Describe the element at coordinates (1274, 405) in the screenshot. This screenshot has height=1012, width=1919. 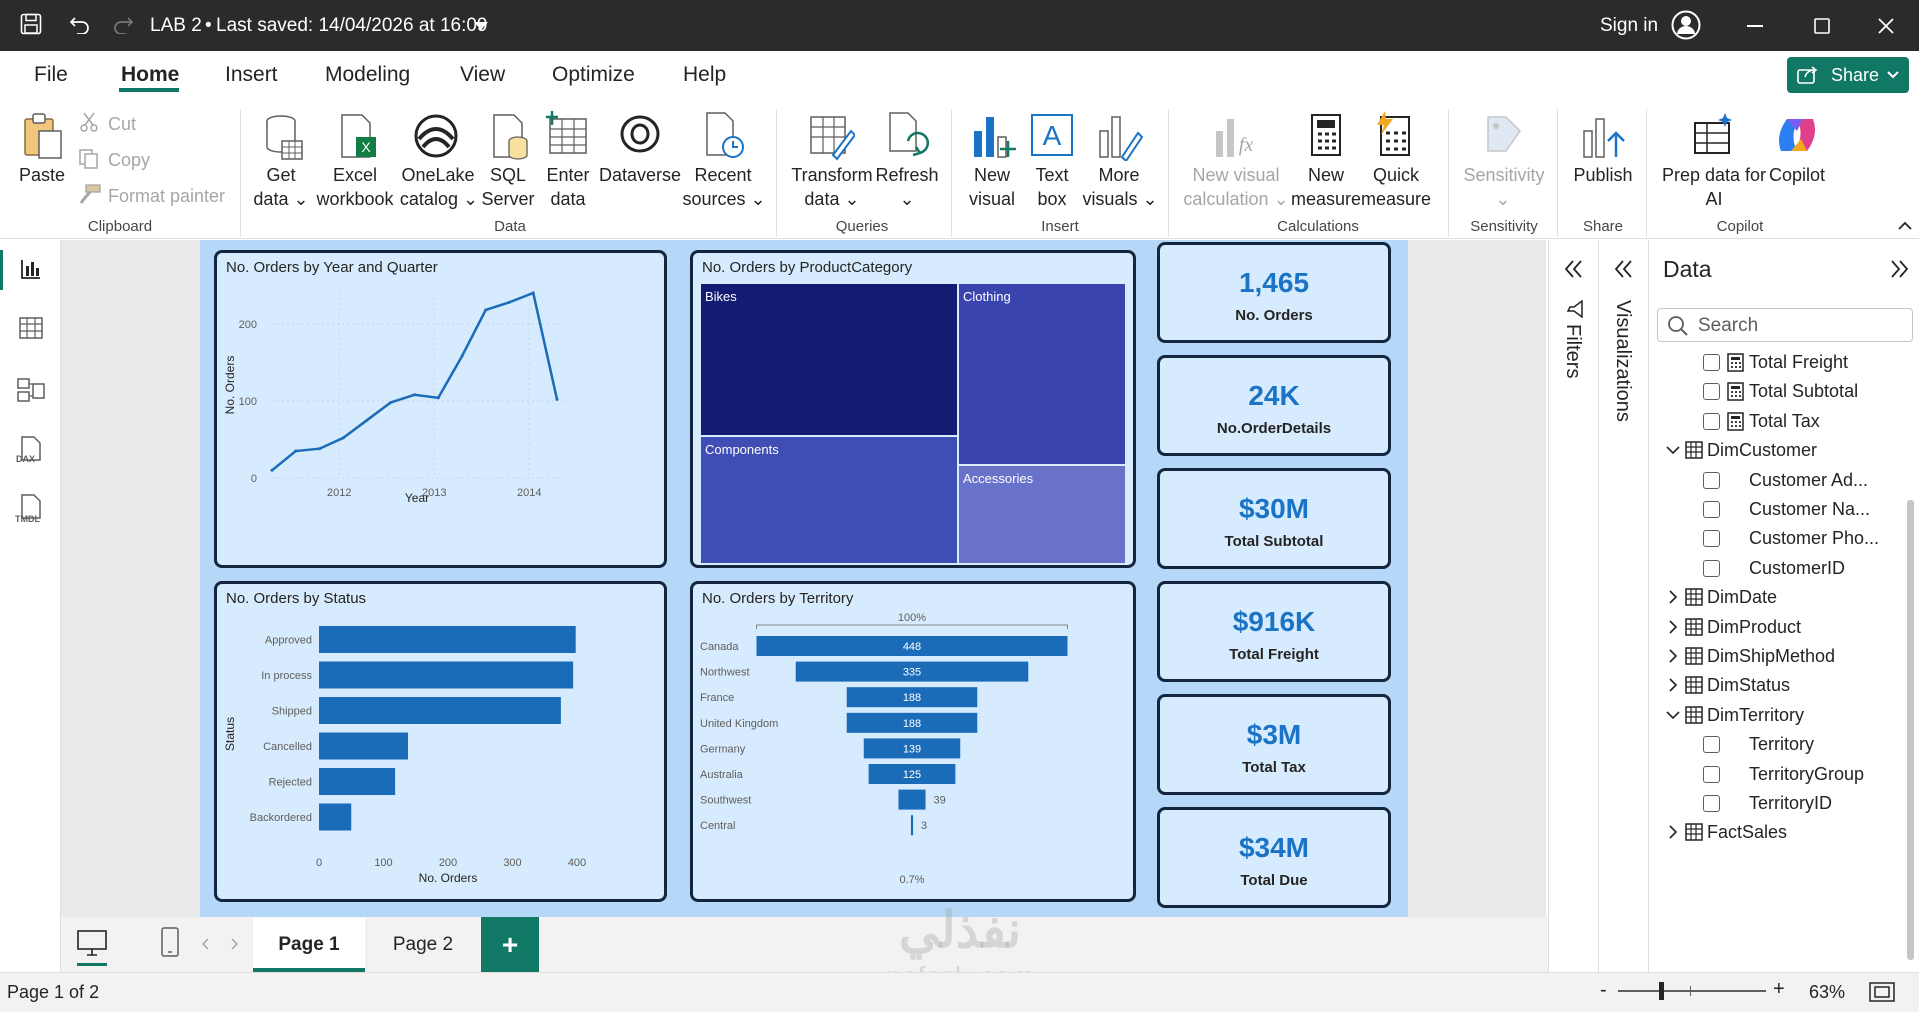
I see `card-no-order-details: 24K No.OrderDetails` at that location.